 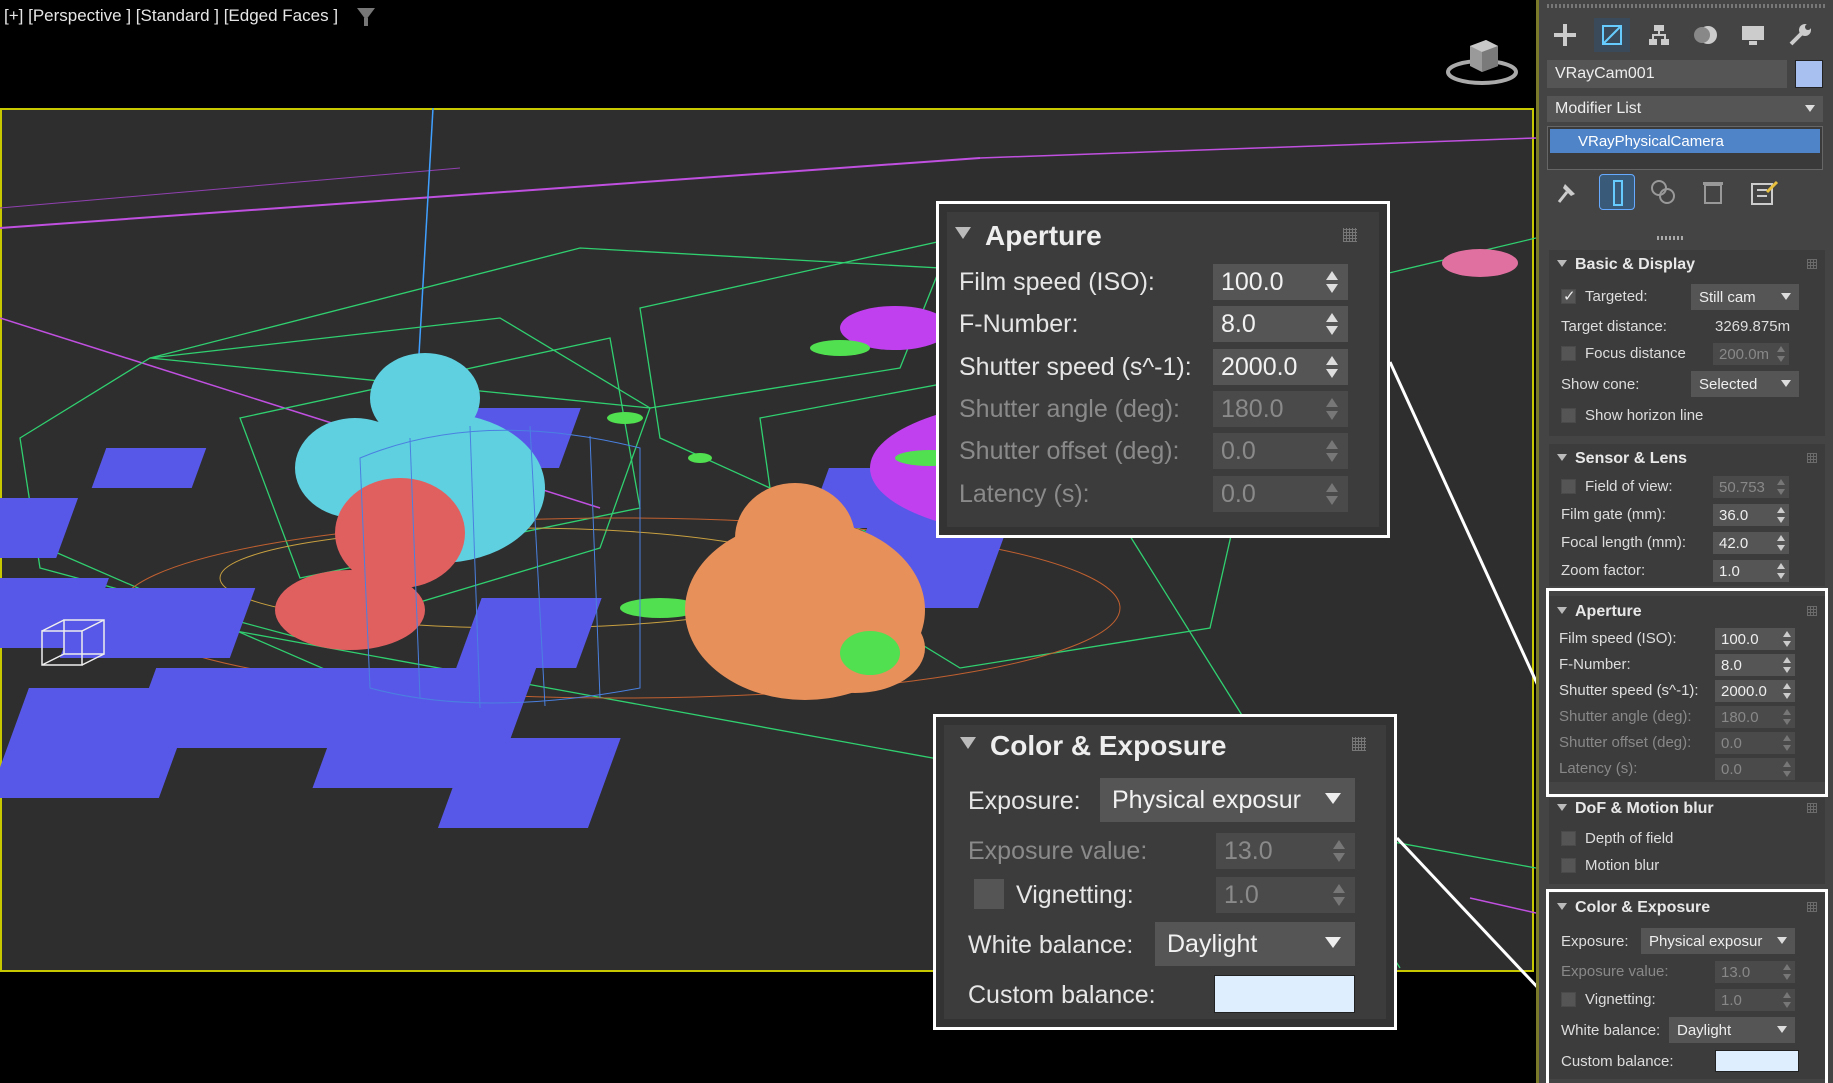 I want to click on focal-length-spinner: 42.0, so click(x=1751, y=543).